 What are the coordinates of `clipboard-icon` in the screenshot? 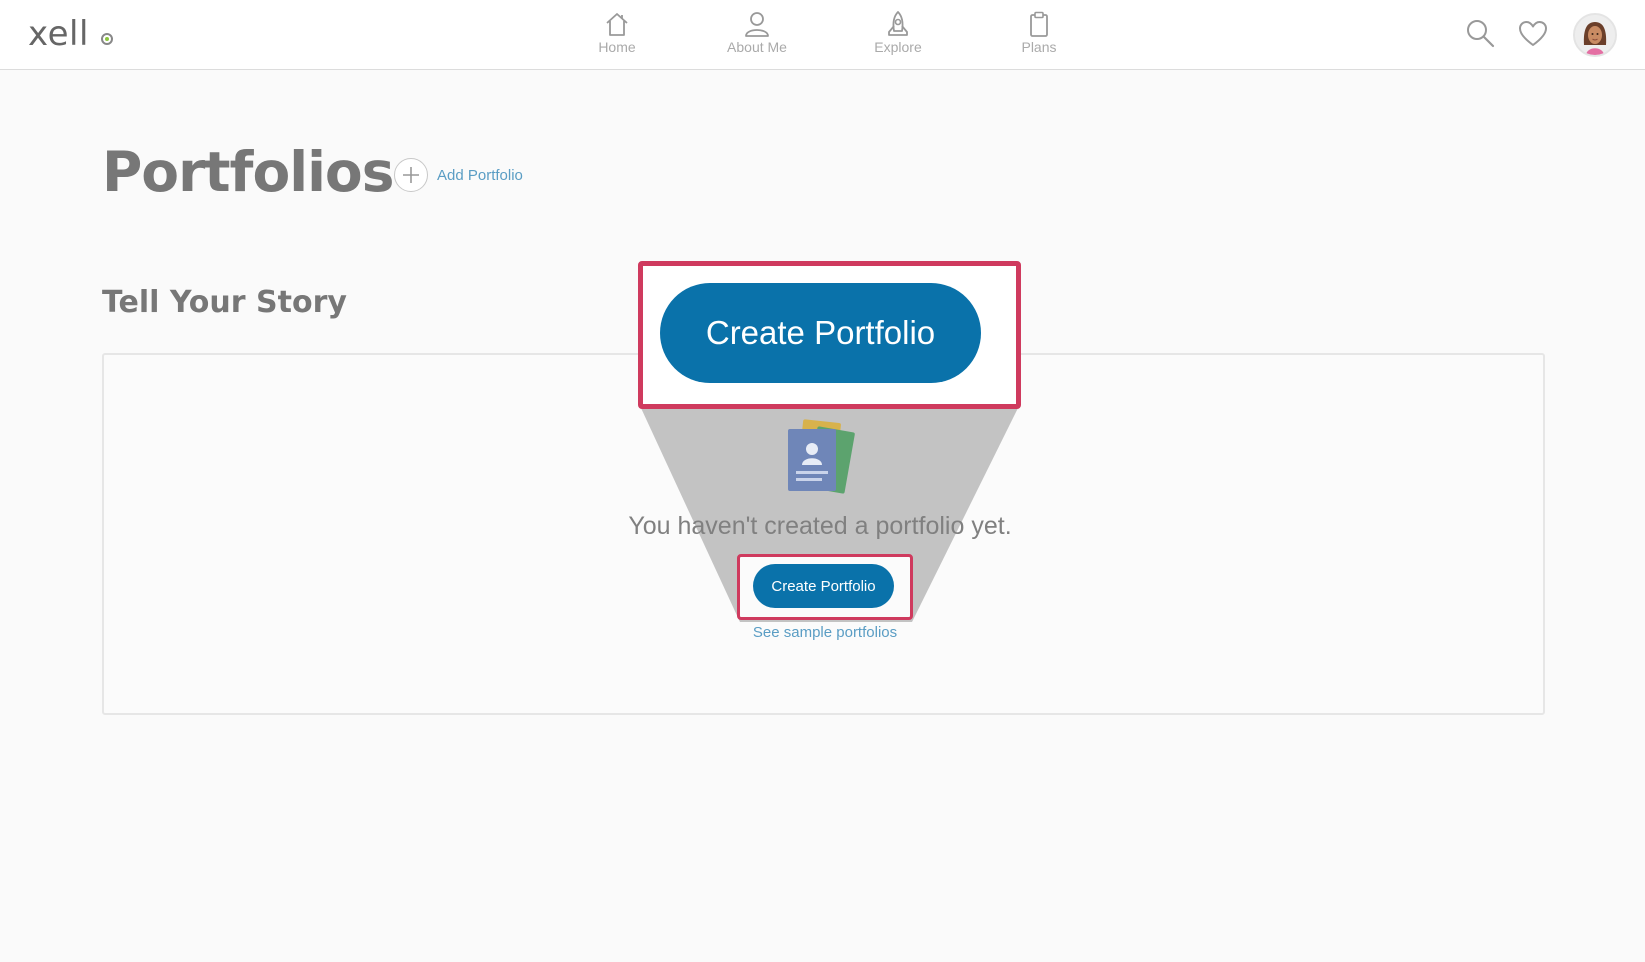 It's located at (1039, 24).